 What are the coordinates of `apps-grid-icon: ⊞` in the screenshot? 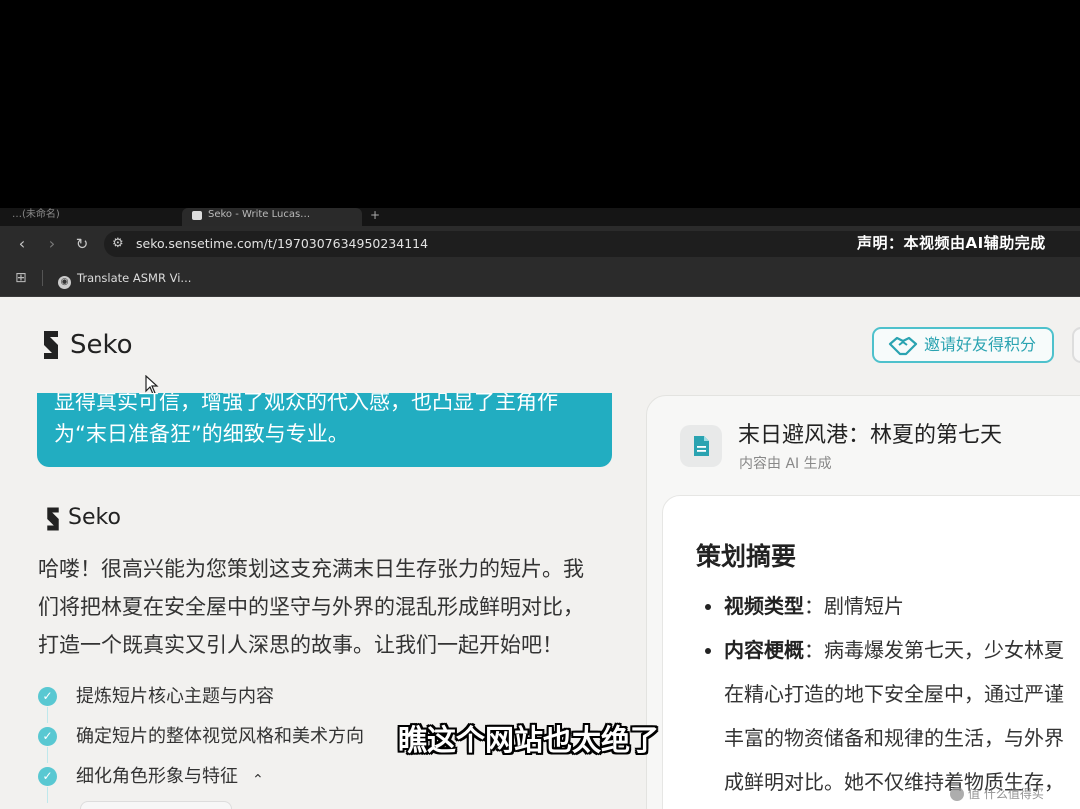 It's located at (21, 278).